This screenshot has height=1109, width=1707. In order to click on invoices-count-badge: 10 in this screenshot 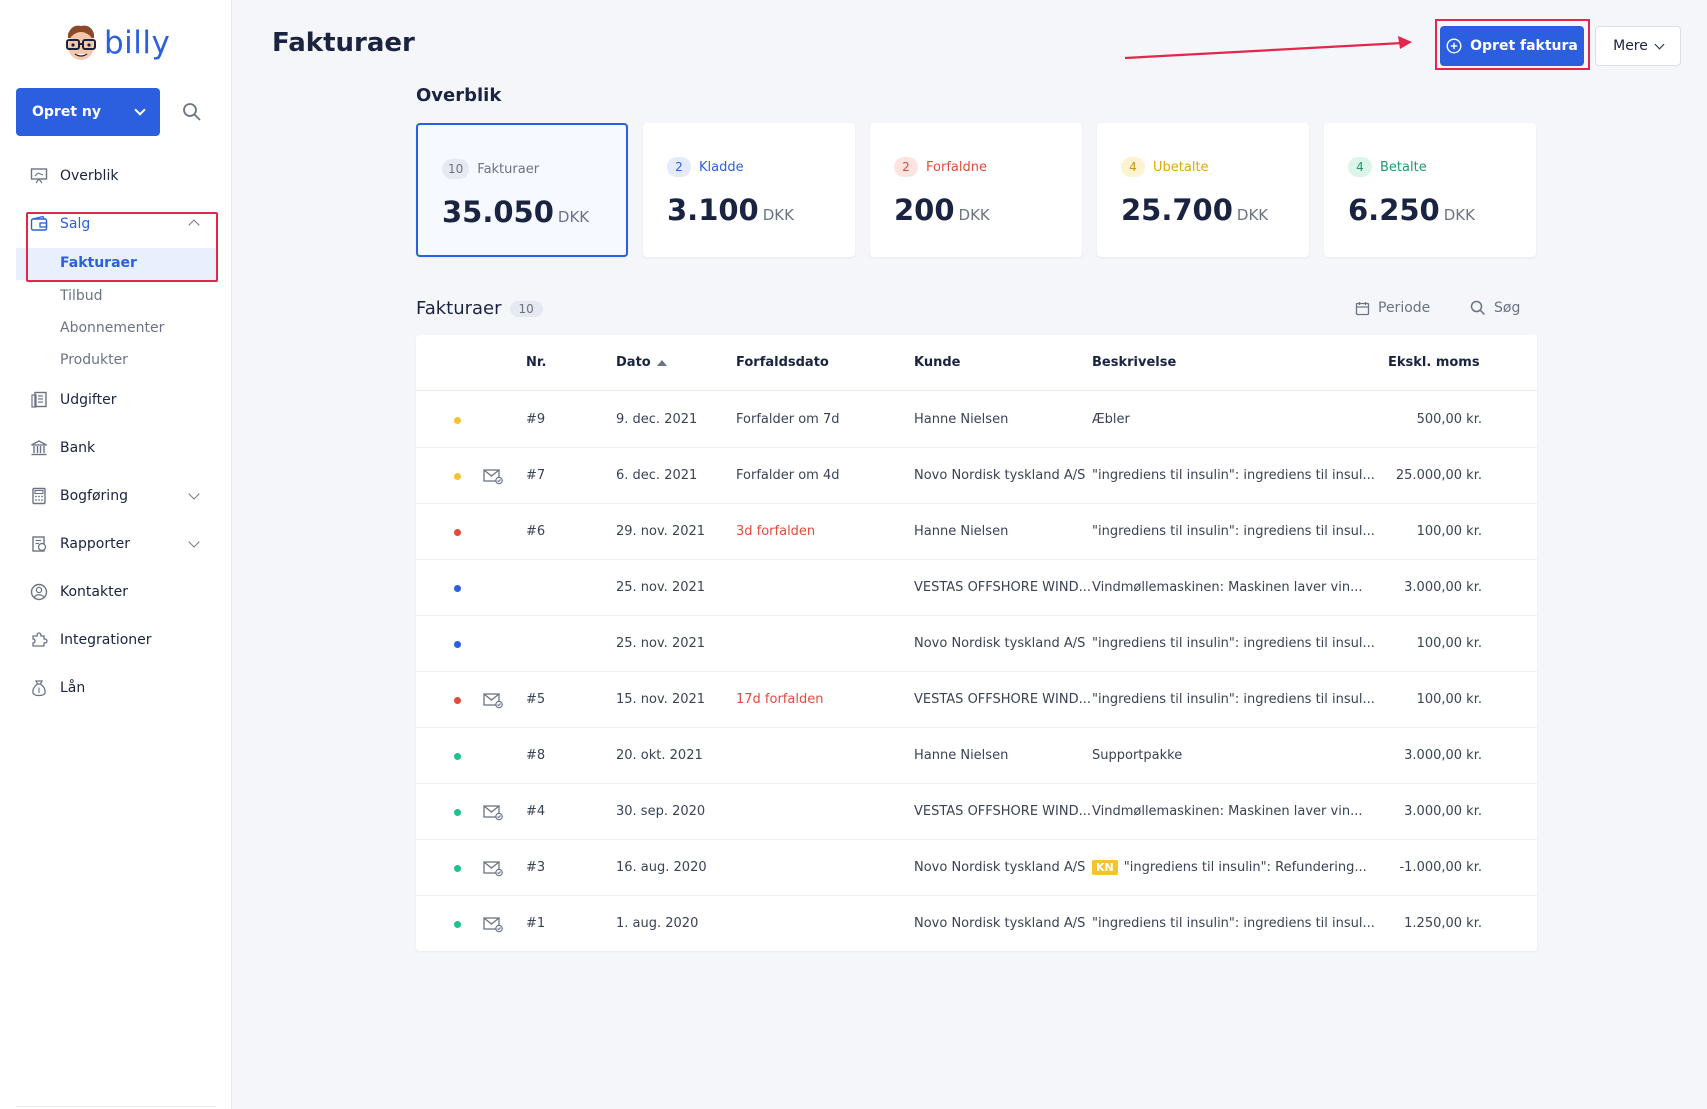, I will do `click(526, 308)`.